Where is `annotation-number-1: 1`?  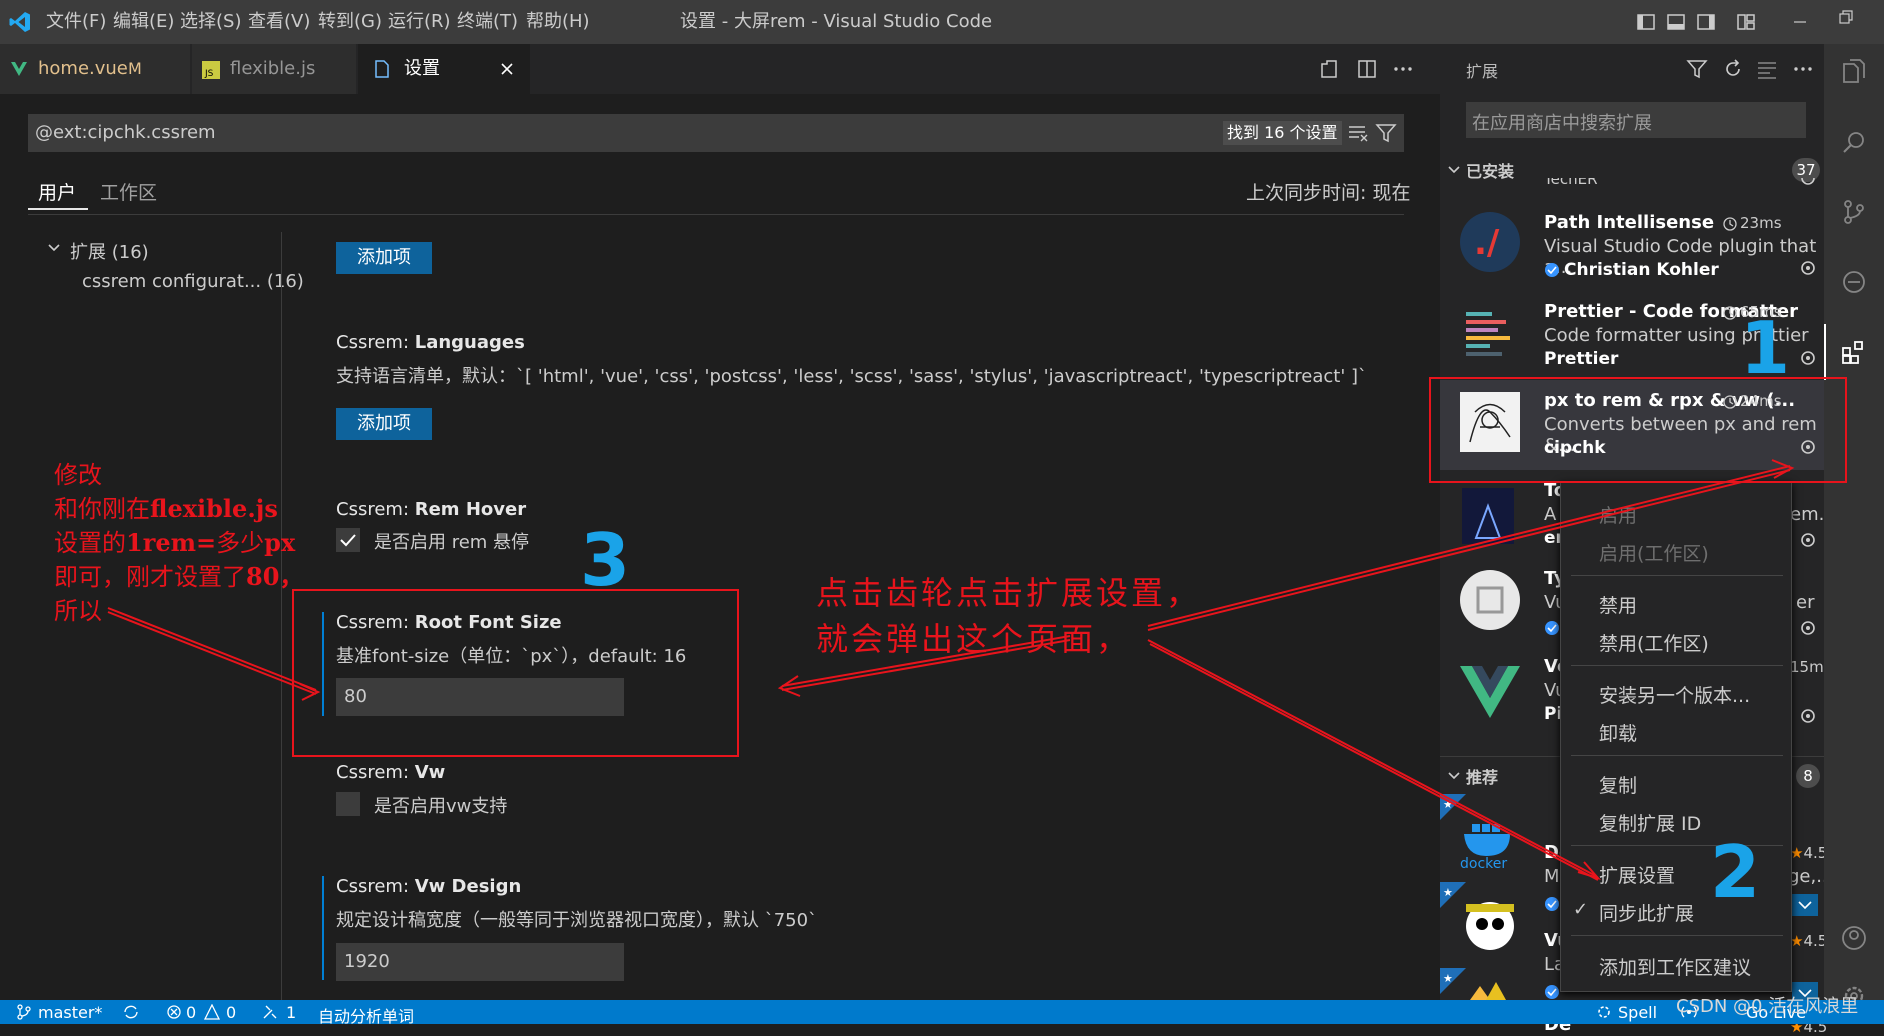 annotation-number-1: 1 is located at coordinates (1765, 348).